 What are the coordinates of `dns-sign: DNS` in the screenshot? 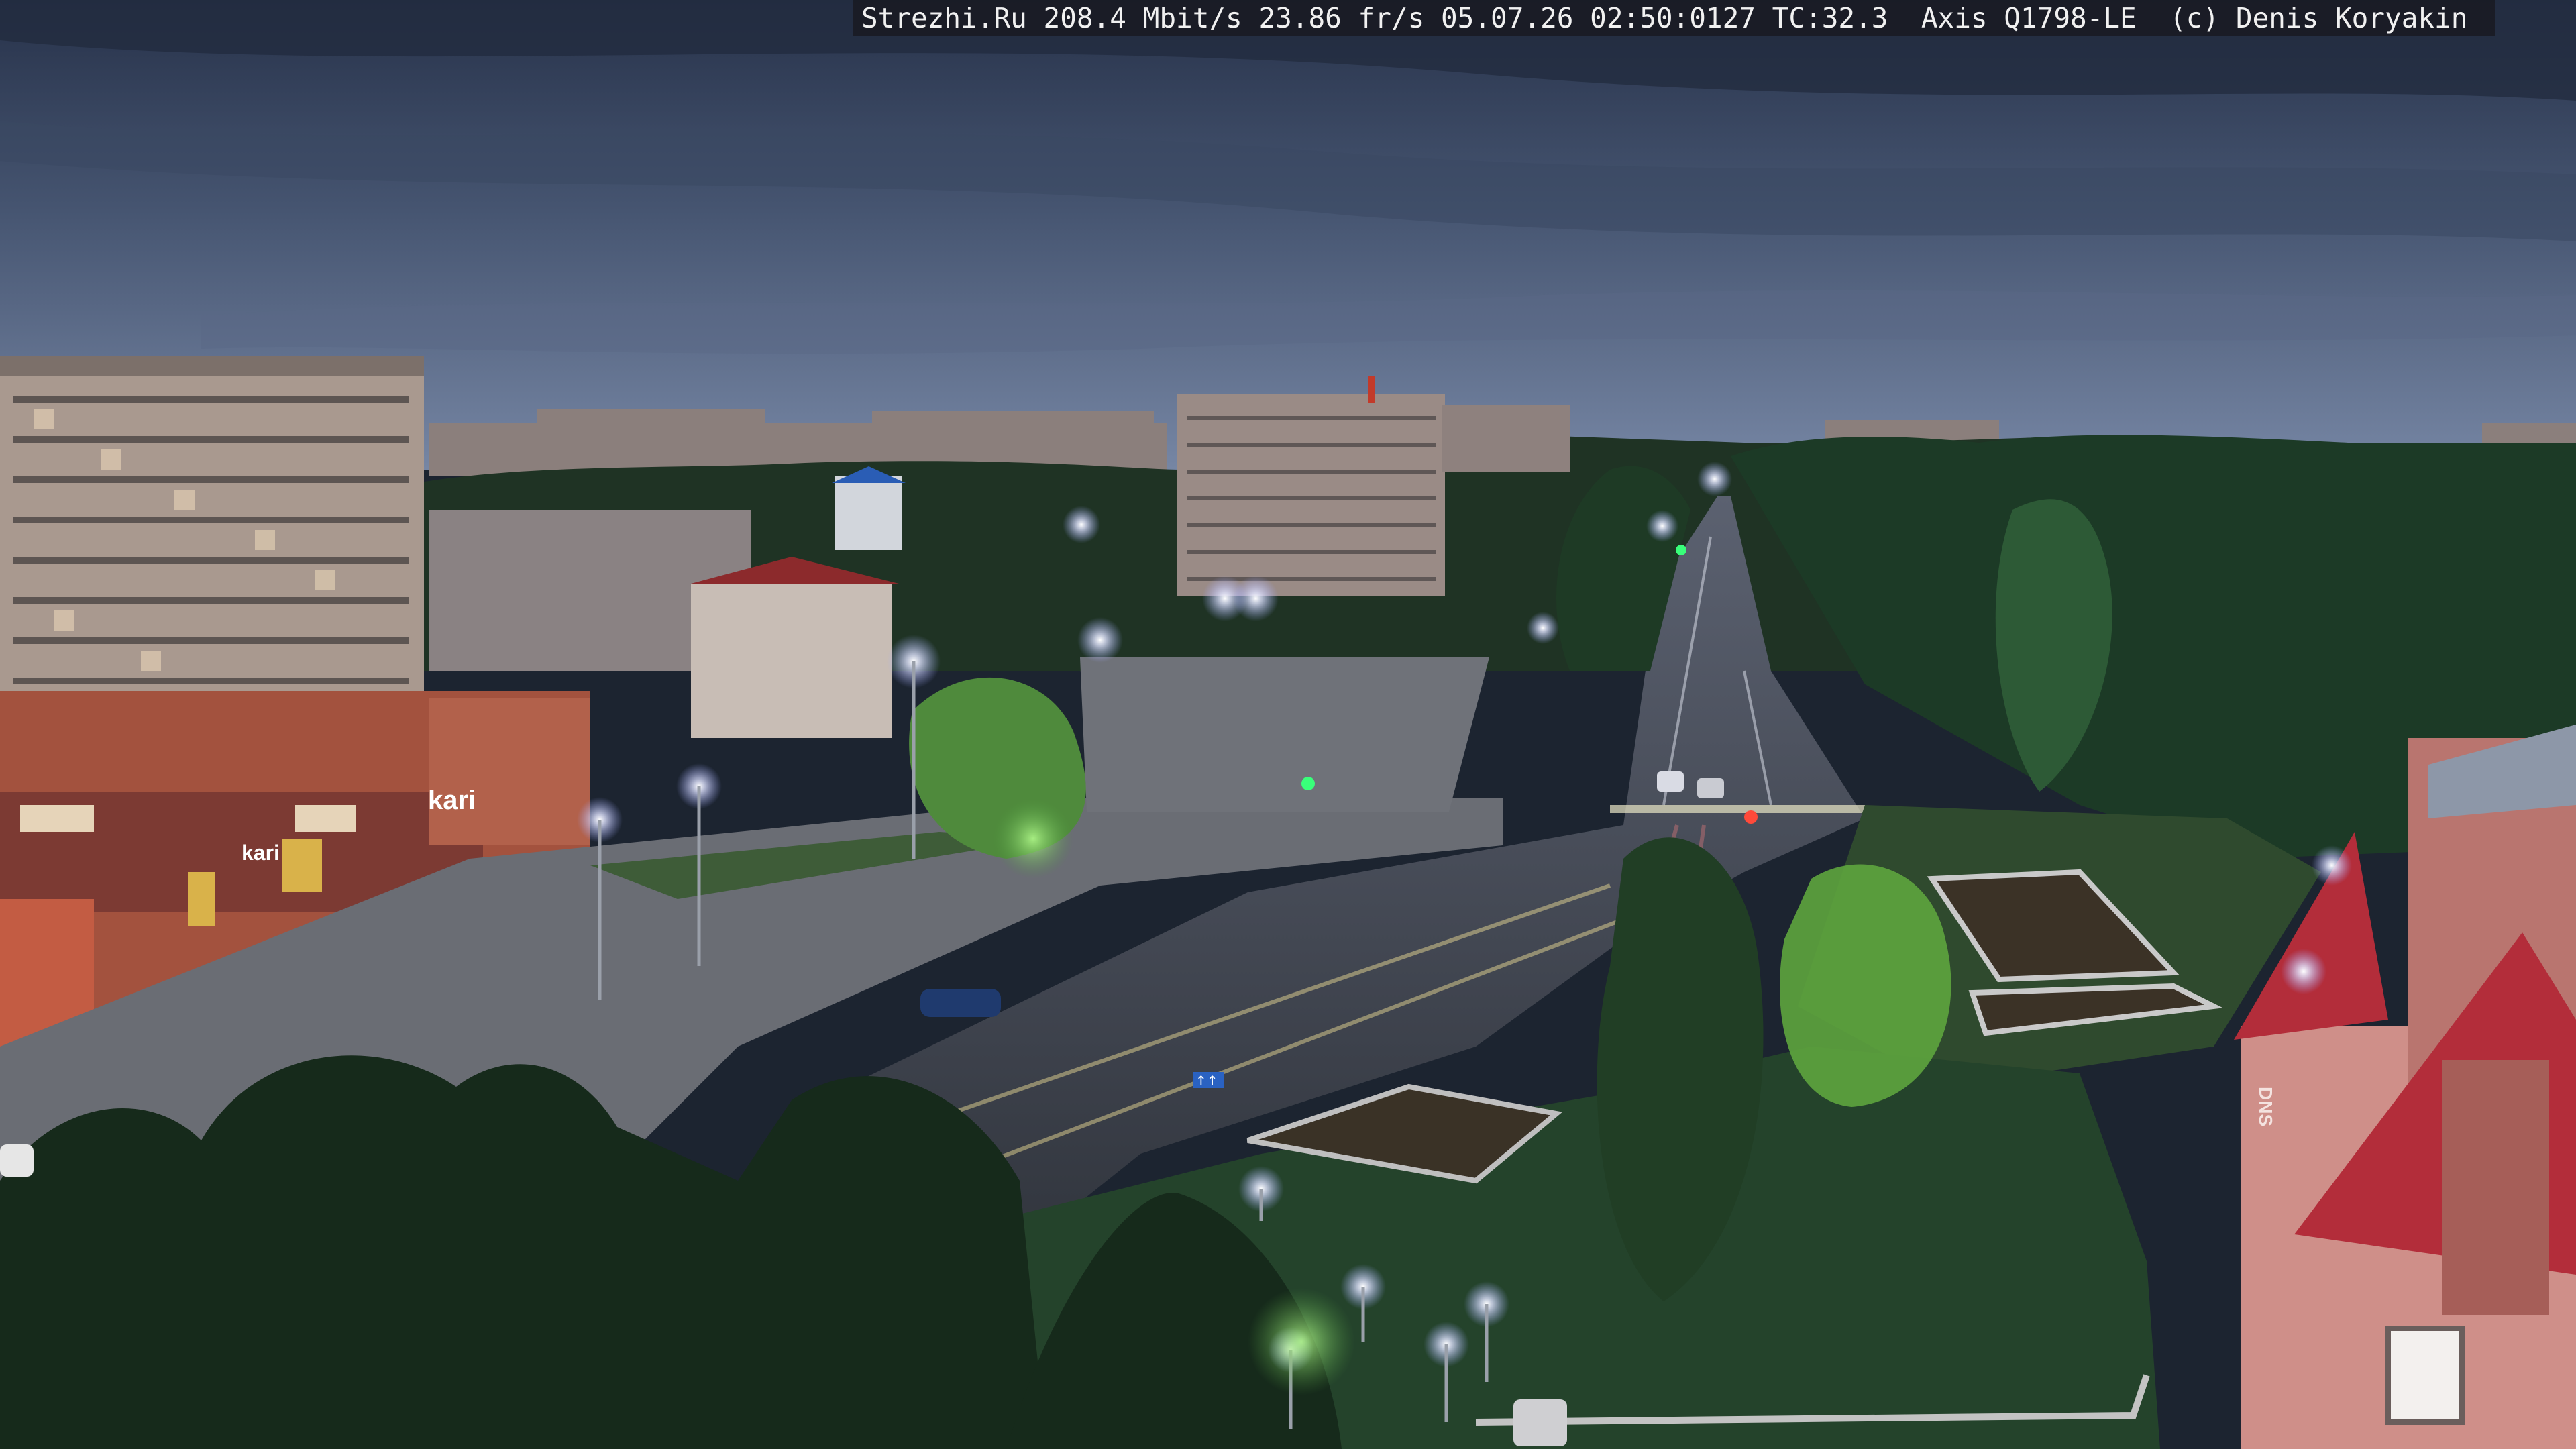 It's located at (2265, 1106).